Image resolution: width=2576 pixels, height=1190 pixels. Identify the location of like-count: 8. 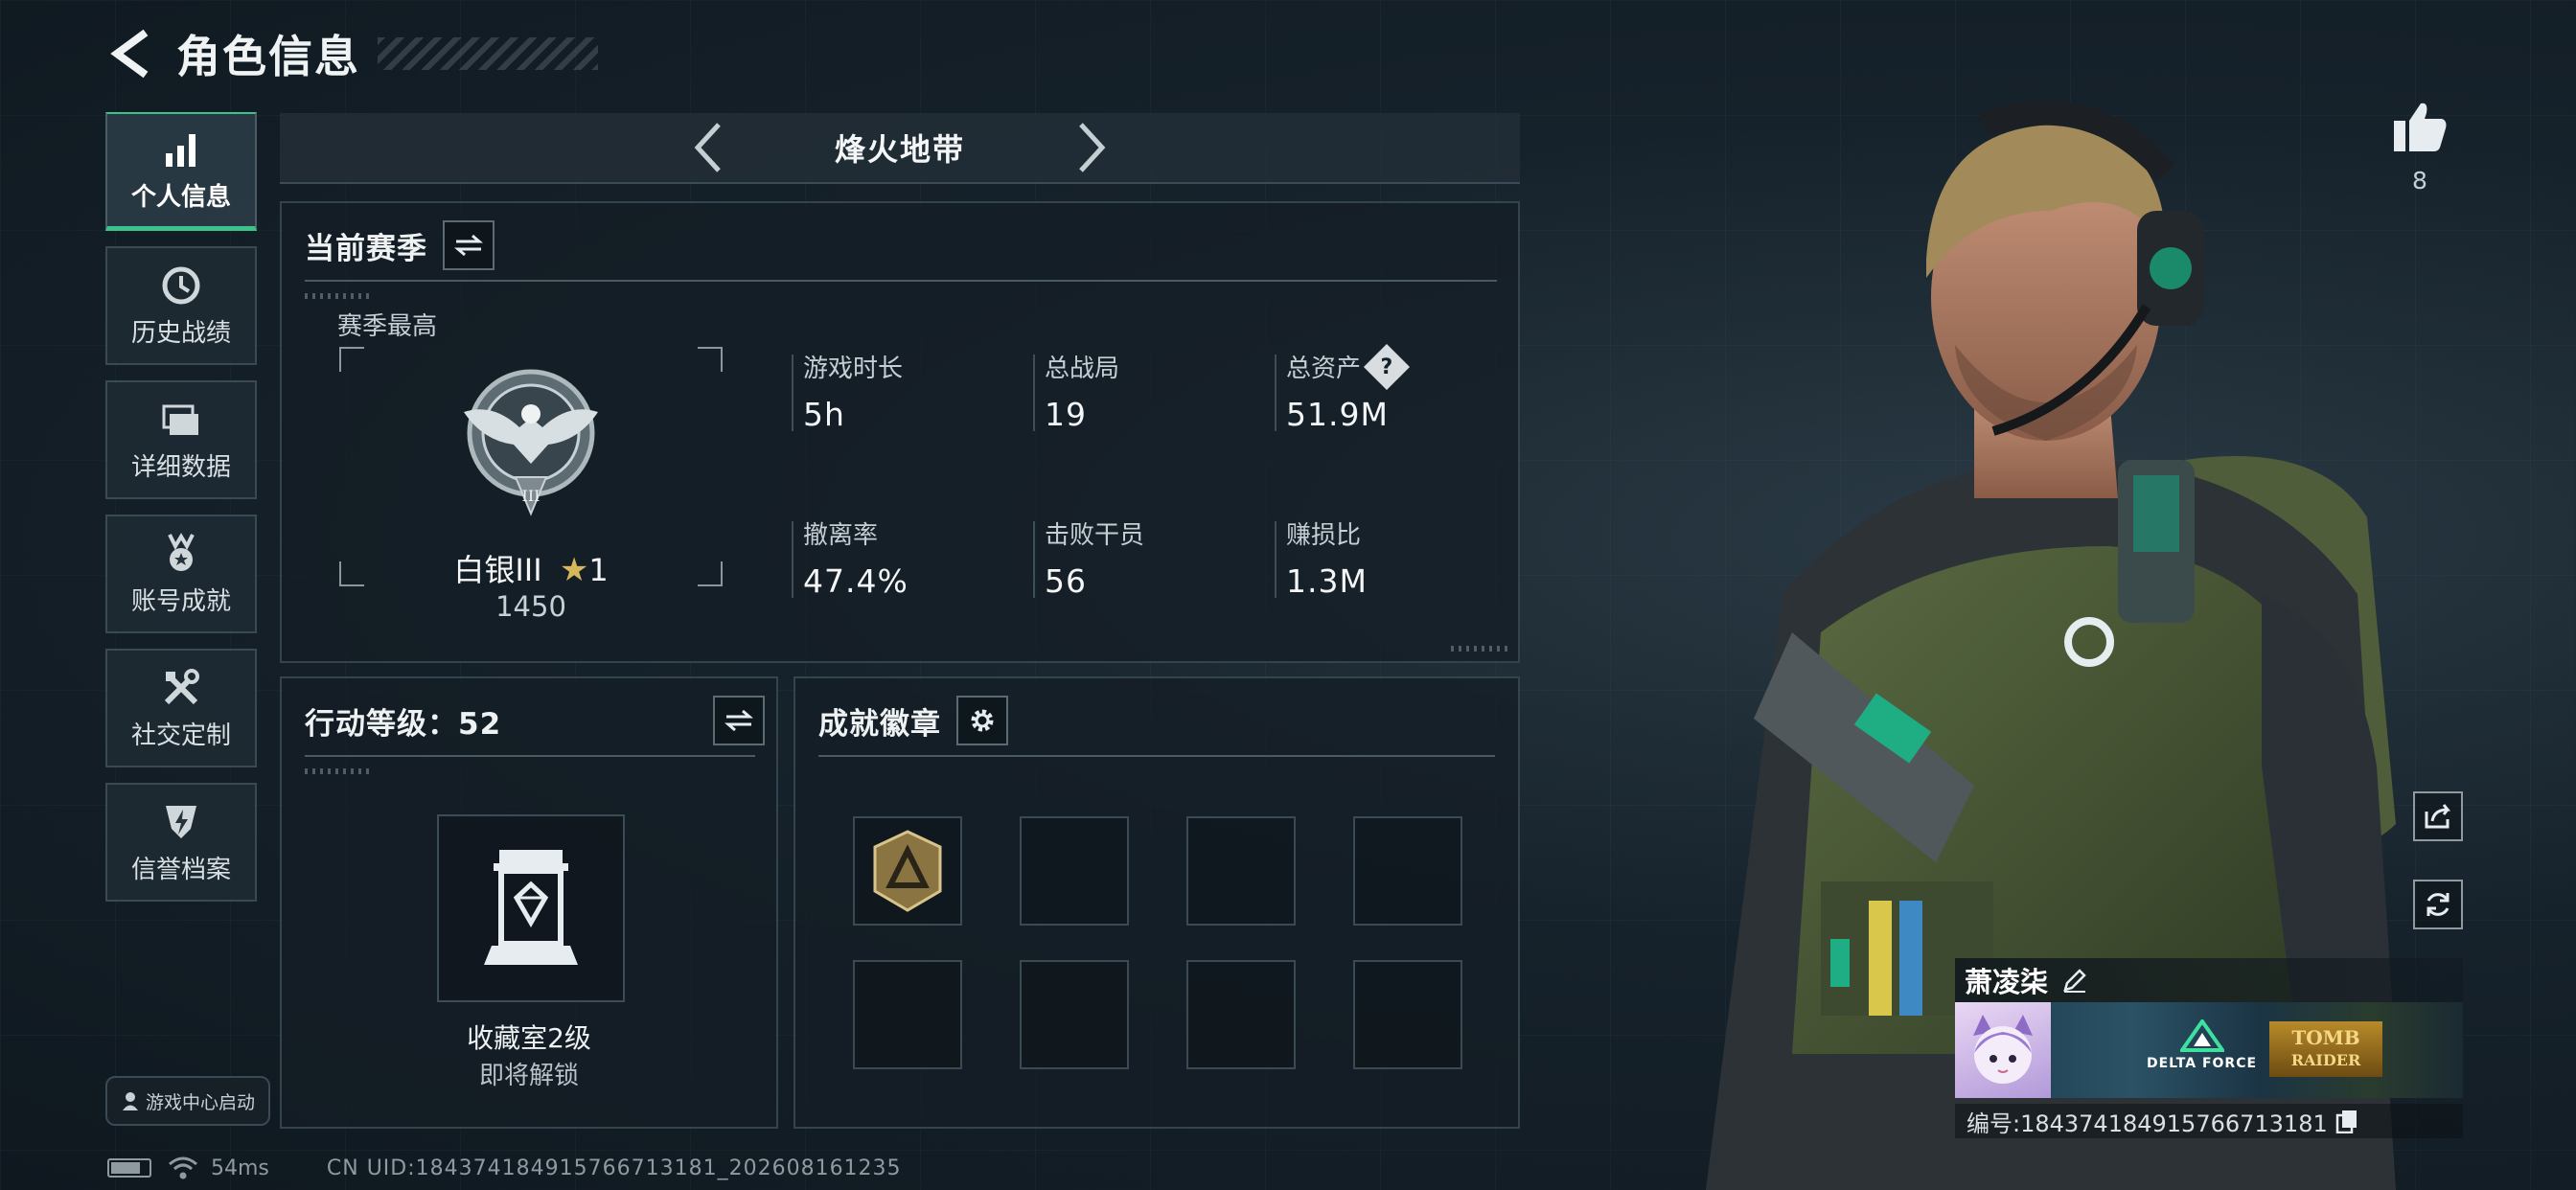
(2419, 181).